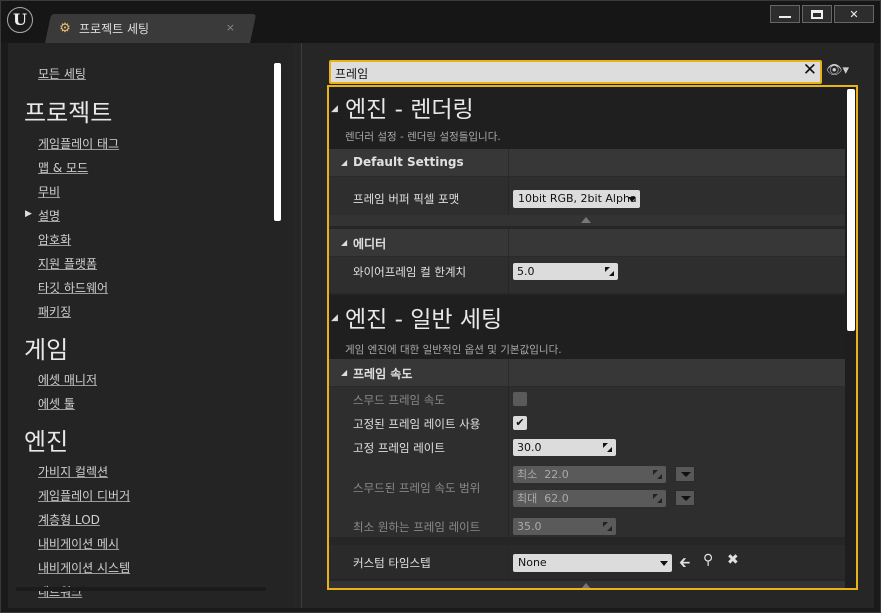 This screenshot has height=613, width=881. Describe the element at coordinates (785, 17) in the screenshot. I see `minimize-icon` at that location.